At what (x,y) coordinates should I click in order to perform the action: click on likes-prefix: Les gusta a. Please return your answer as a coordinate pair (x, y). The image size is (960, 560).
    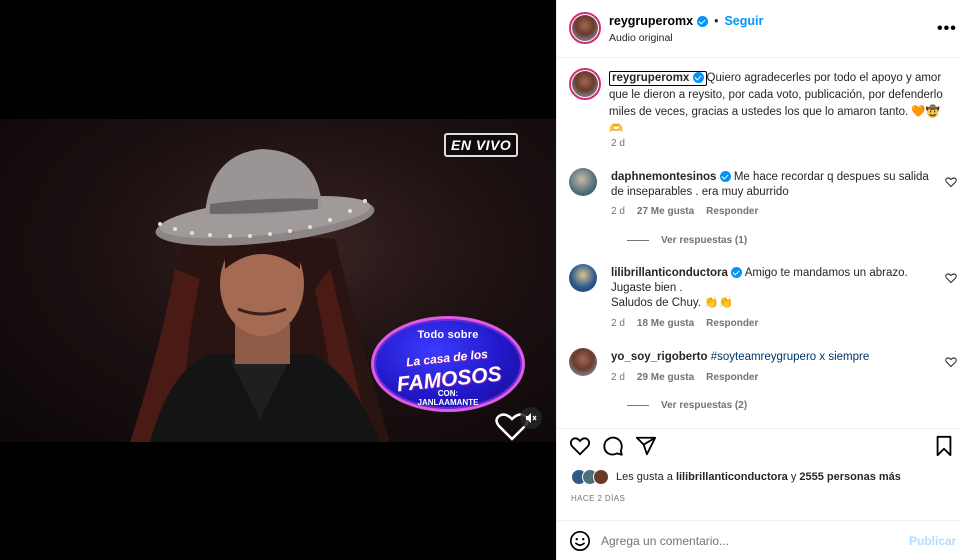
    Looking at the image, I should click on (646, 477).